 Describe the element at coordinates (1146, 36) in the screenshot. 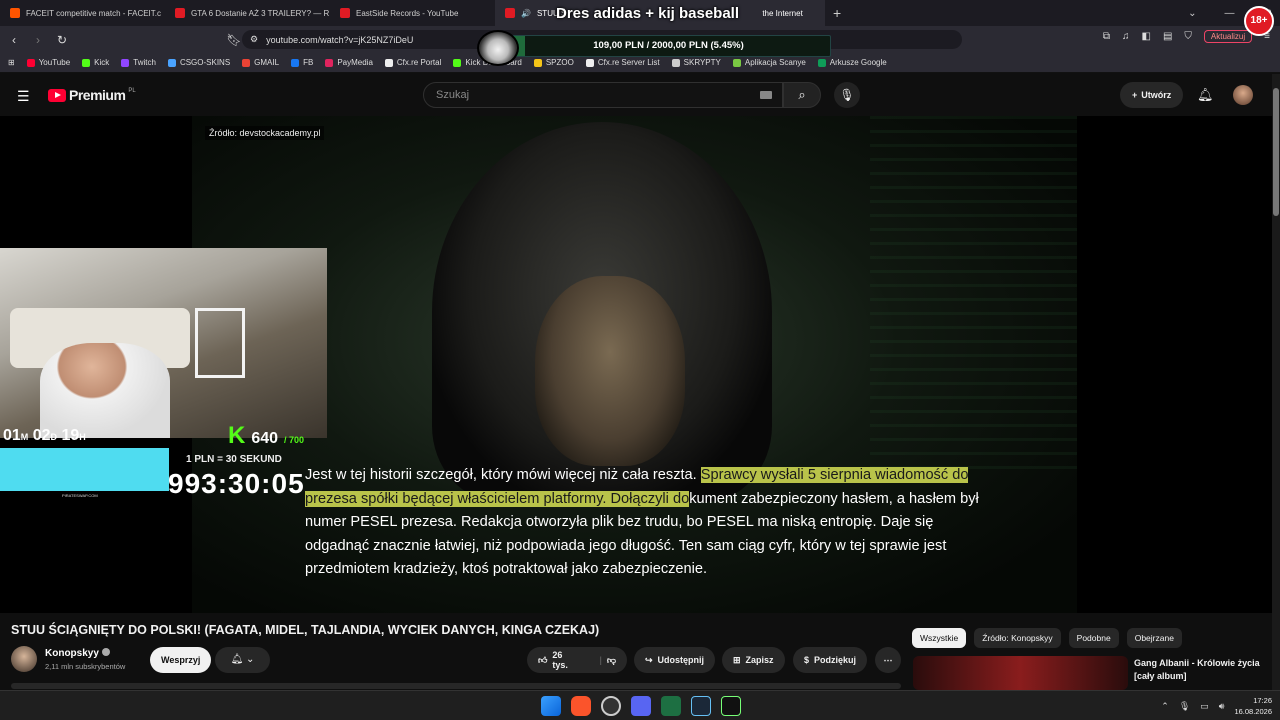

I see `sidebar-icon: ◧` at that location.